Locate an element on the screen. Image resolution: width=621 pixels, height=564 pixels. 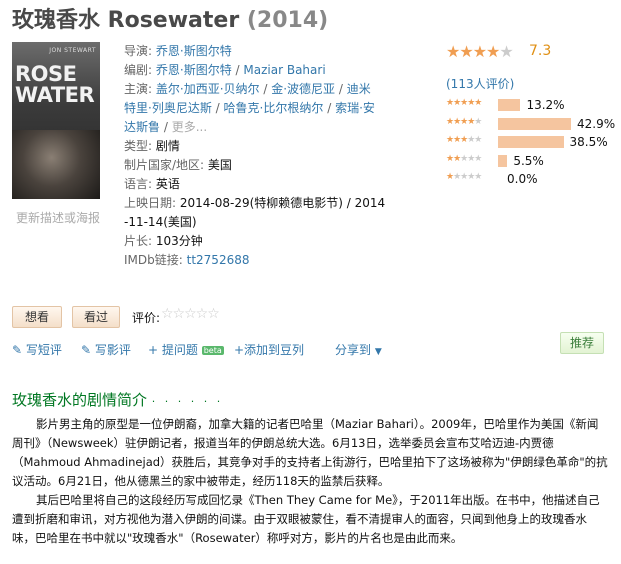
cast-link: 哈鲁克·比尔根纳尔 is located at coordinates (274, 108).